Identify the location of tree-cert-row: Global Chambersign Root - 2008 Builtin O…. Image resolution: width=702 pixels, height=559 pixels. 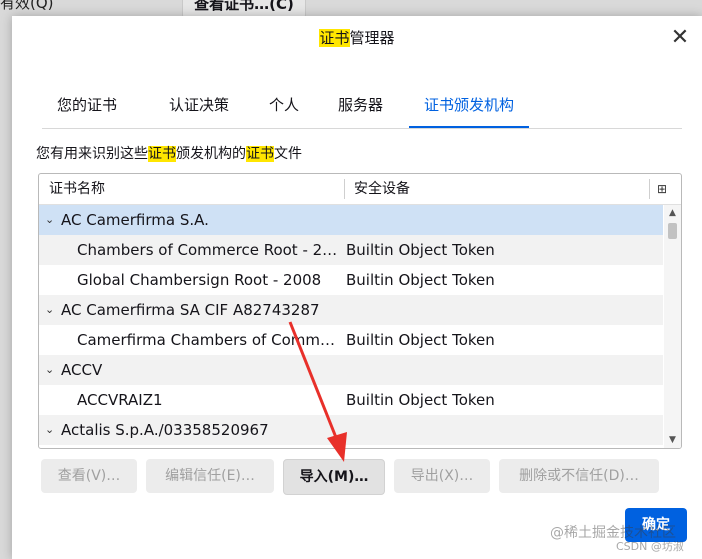
(351, 280).